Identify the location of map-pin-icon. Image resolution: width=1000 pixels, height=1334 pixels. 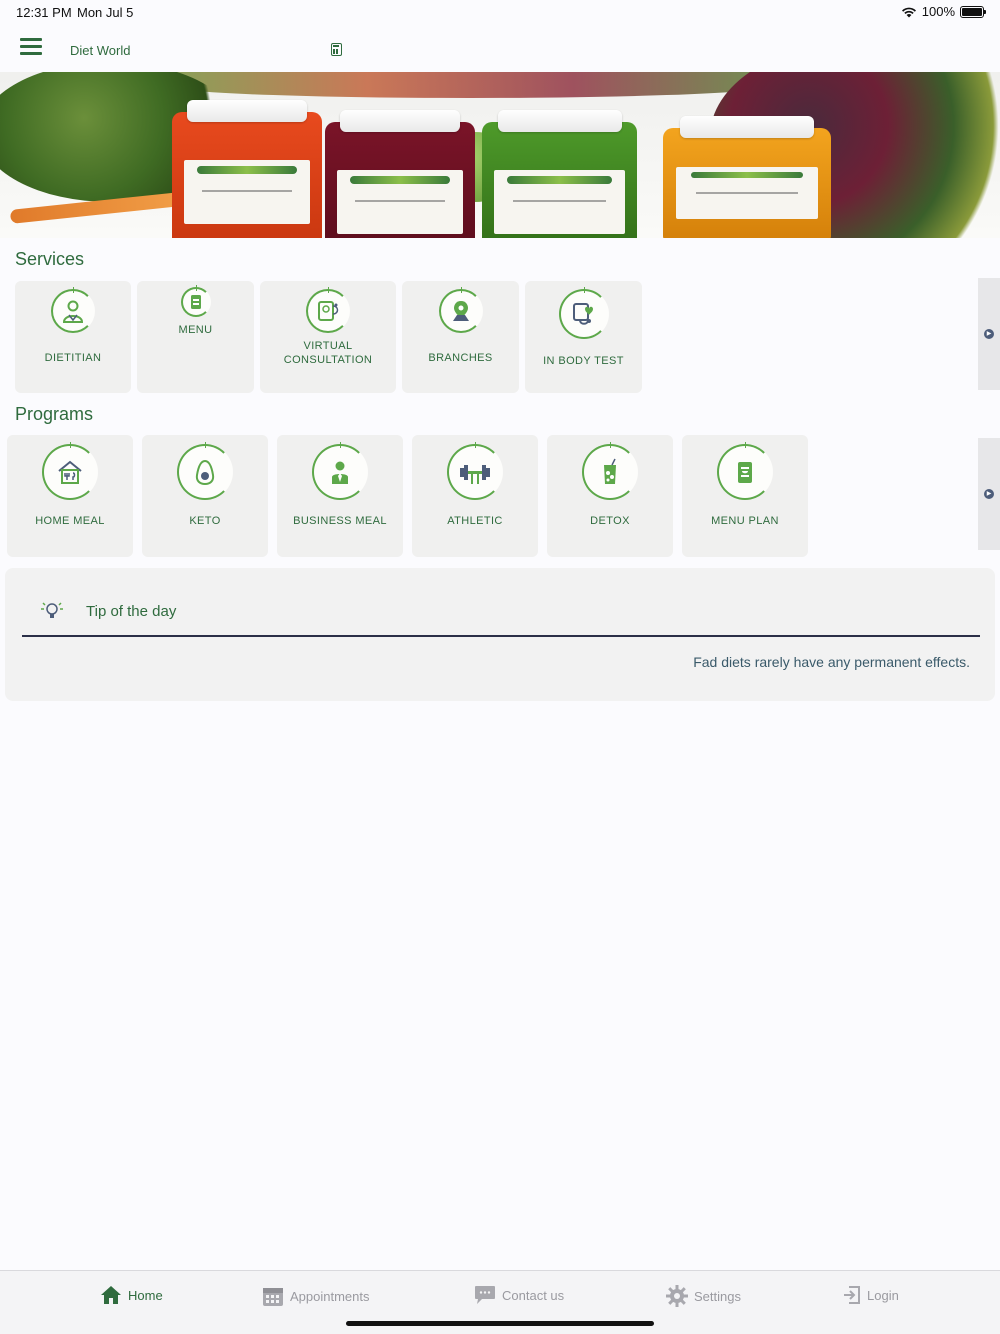
(460, 310).